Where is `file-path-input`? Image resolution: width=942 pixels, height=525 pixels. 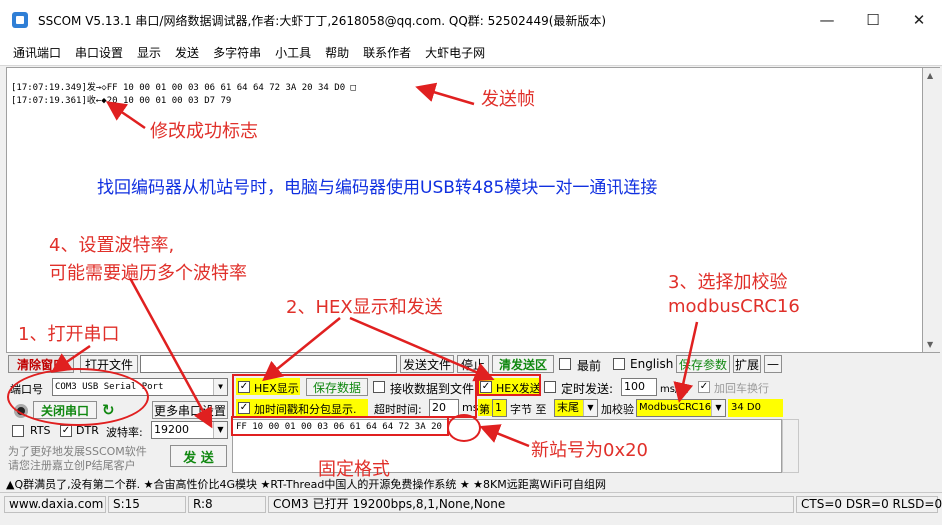 file-path-input is located at coordinates (268, 364).